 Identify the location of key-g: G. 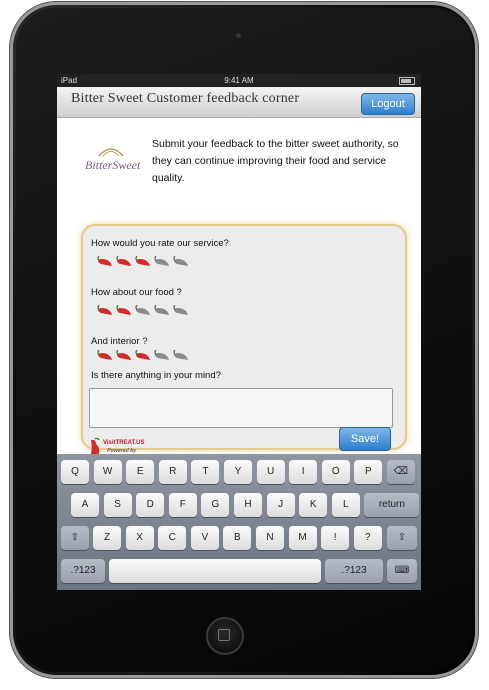
(215, 505).